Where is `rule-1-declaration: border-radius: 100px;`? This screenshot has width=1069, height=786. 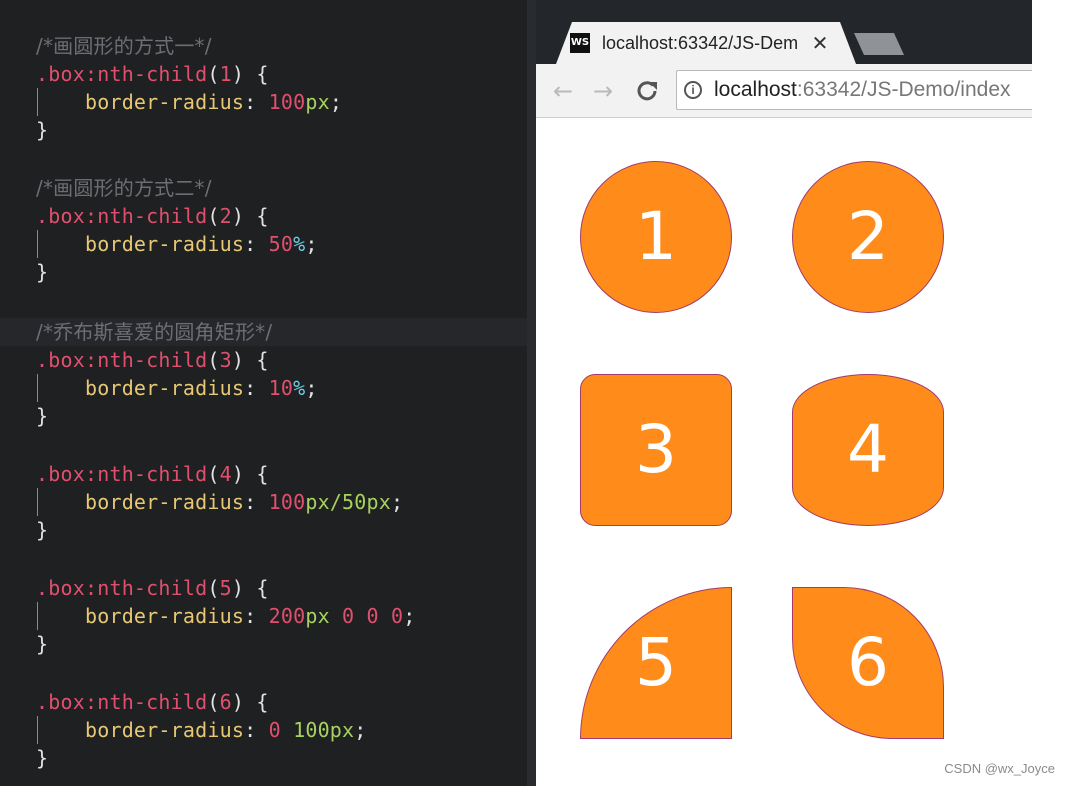
rule-1-declaration: border-radius: 100px; is located at coordinates (213, 102).